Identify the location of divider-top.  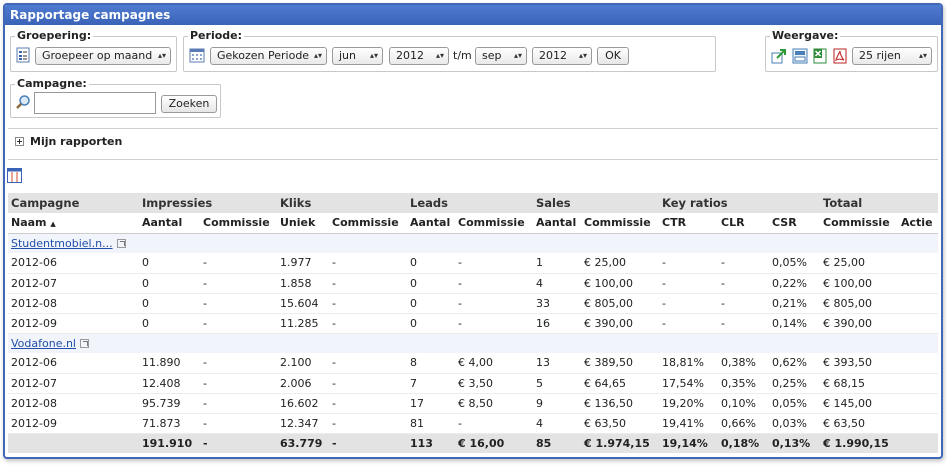
(473, 128).